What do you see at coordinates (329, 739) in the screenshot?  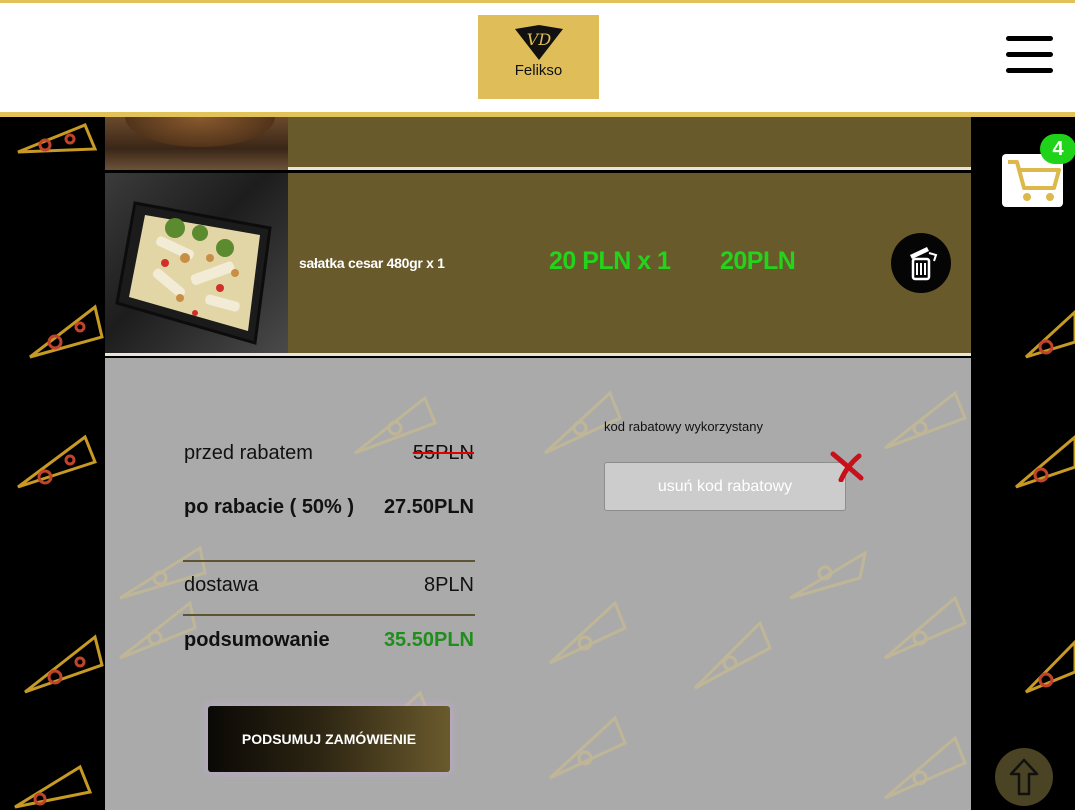 I see `checkout-button: PODSUMUJ ZAMÓWIENIE` at bounding box center [329, 739].